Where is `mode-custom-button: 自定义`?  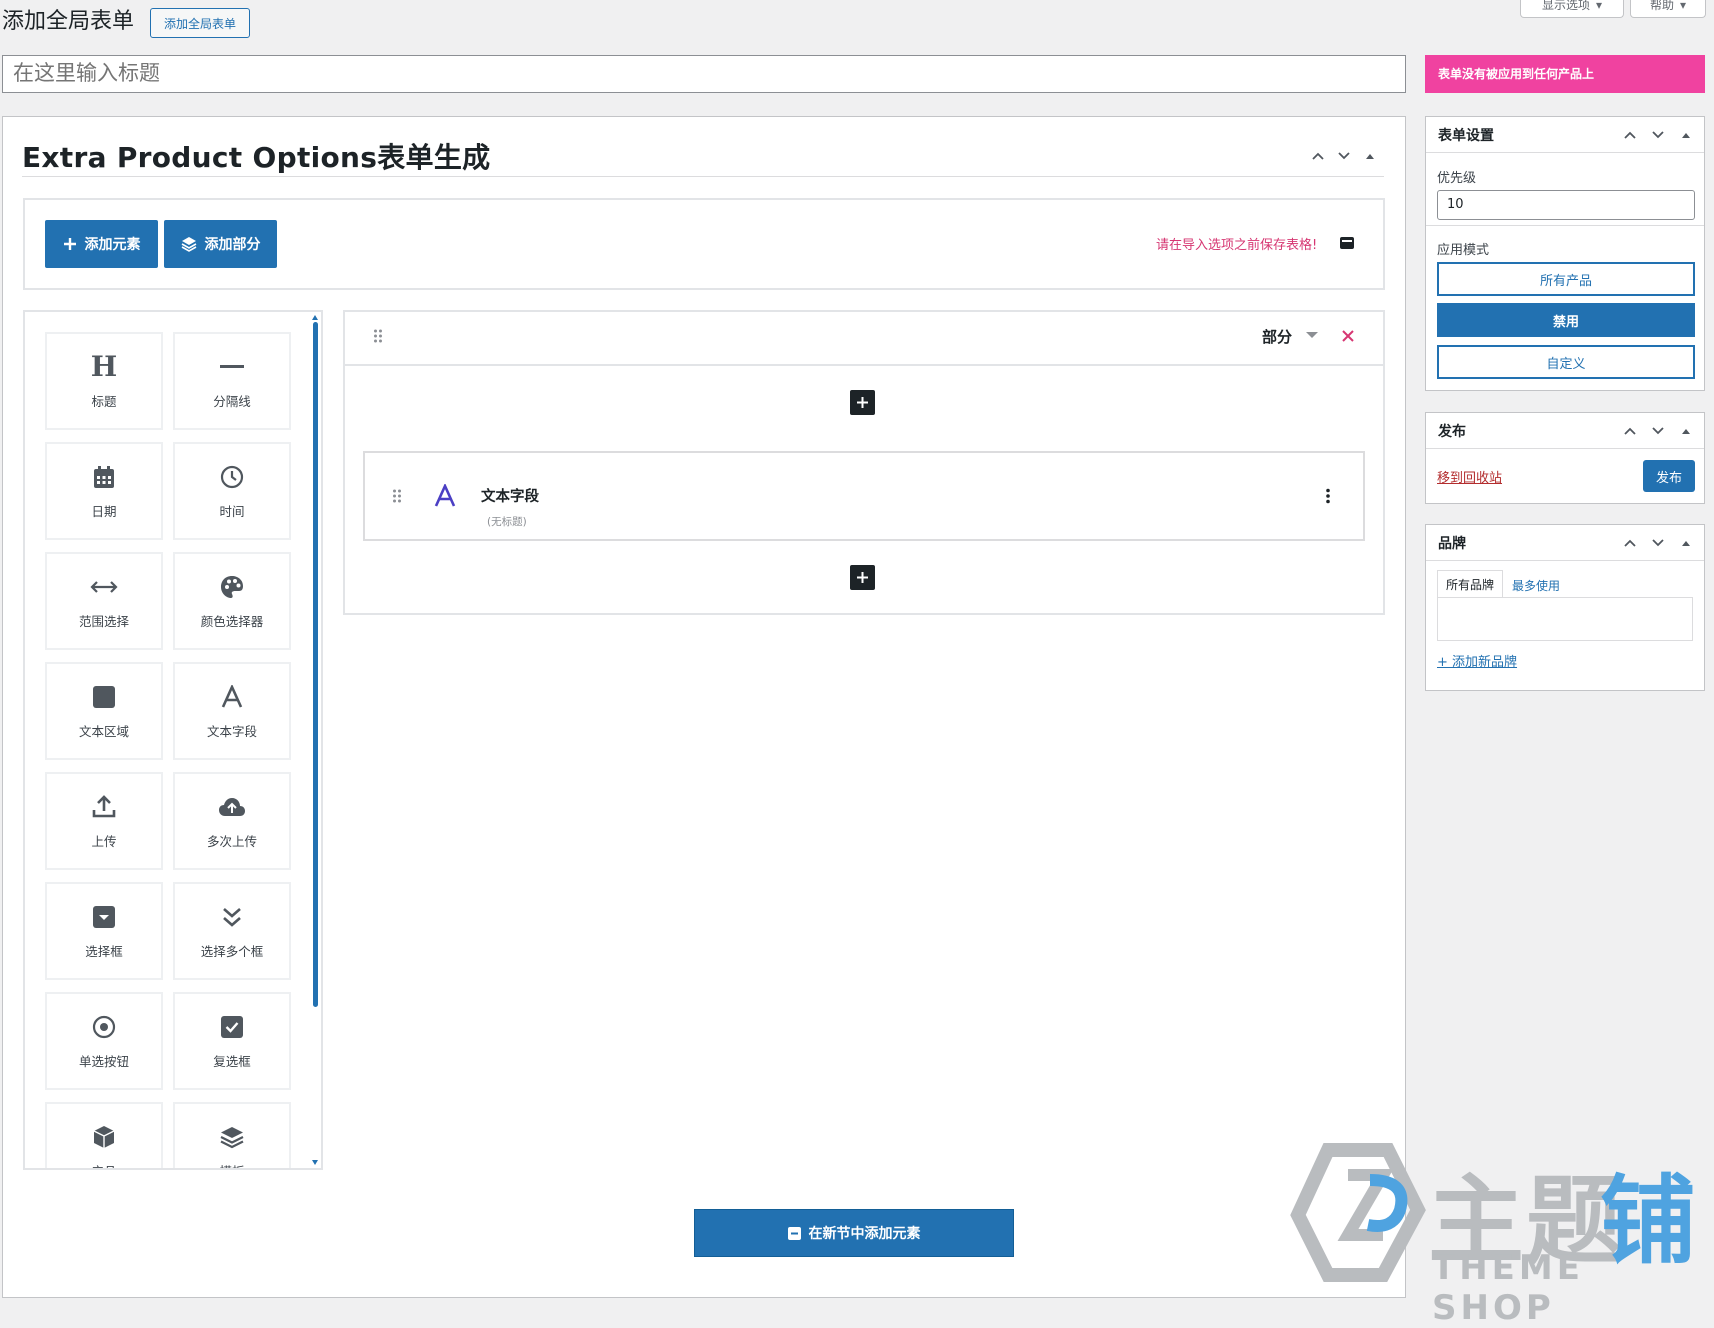 mode-custom-button: 自定义 is located at coordinates (1566, 362).